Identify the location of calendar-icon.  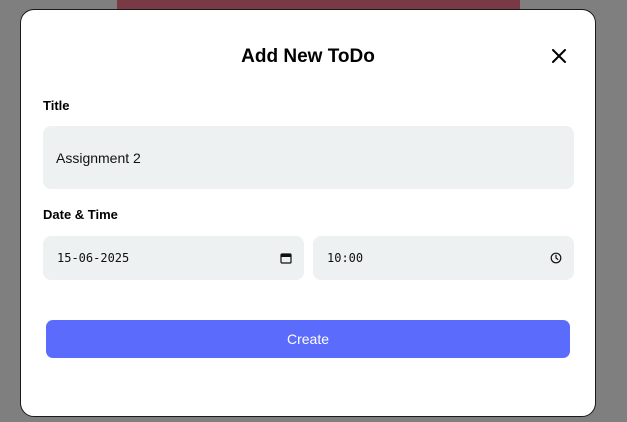
(286, 258).